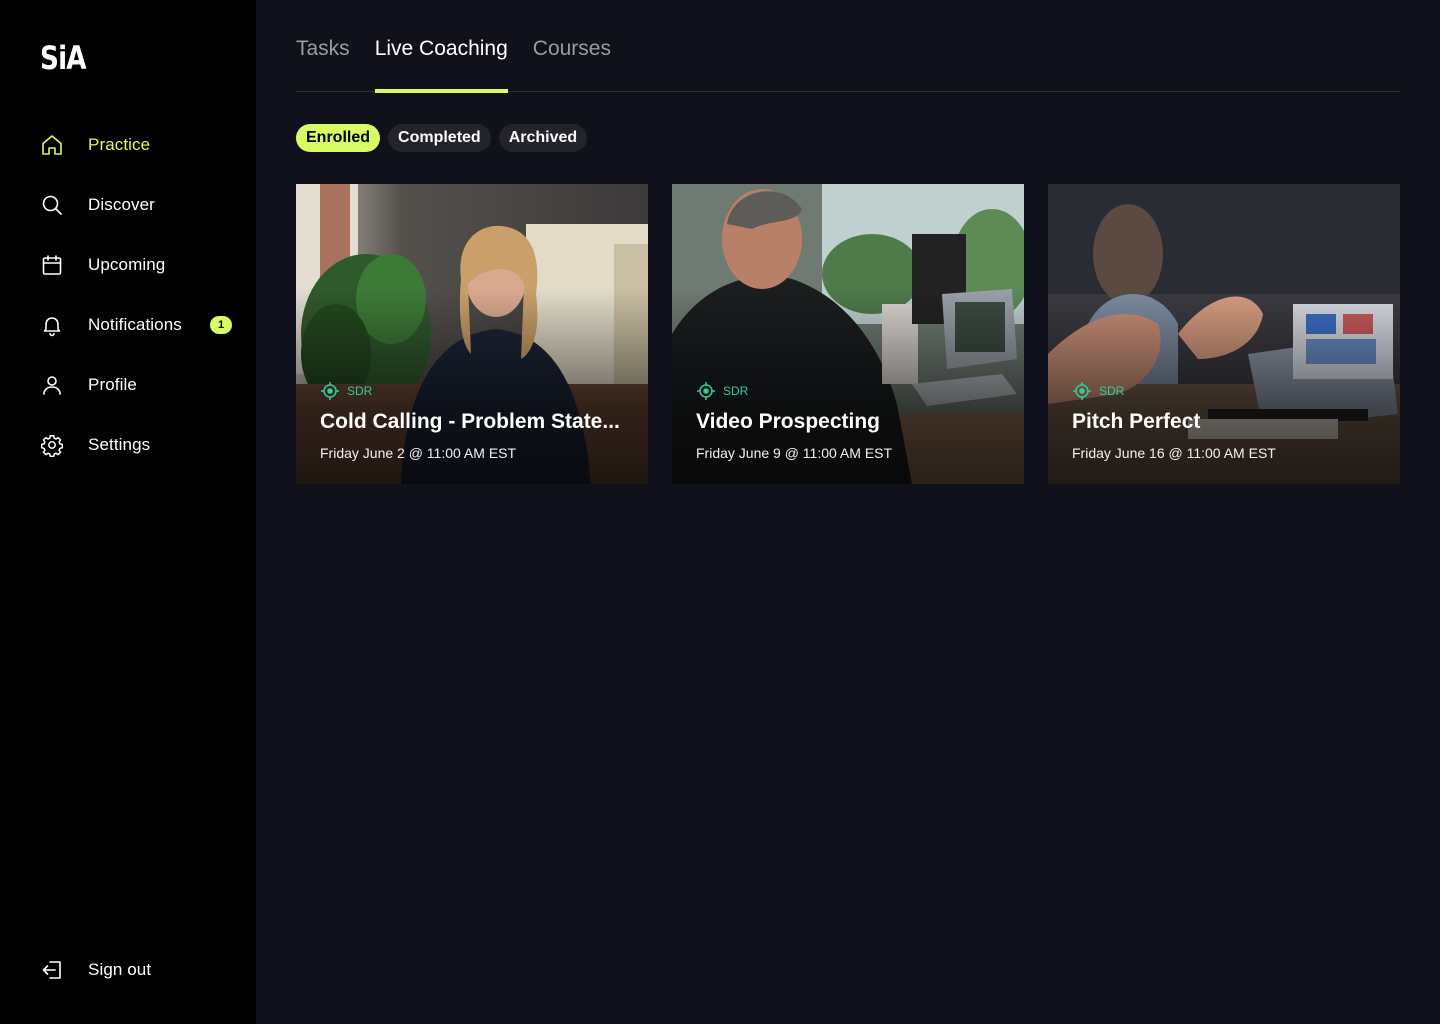 This screenshot has width=1440, height=1024. What do you see at coordinates (572, 46) in the screenshot?
I see `tab-courses: Courses` at bounding box center [572, 46].